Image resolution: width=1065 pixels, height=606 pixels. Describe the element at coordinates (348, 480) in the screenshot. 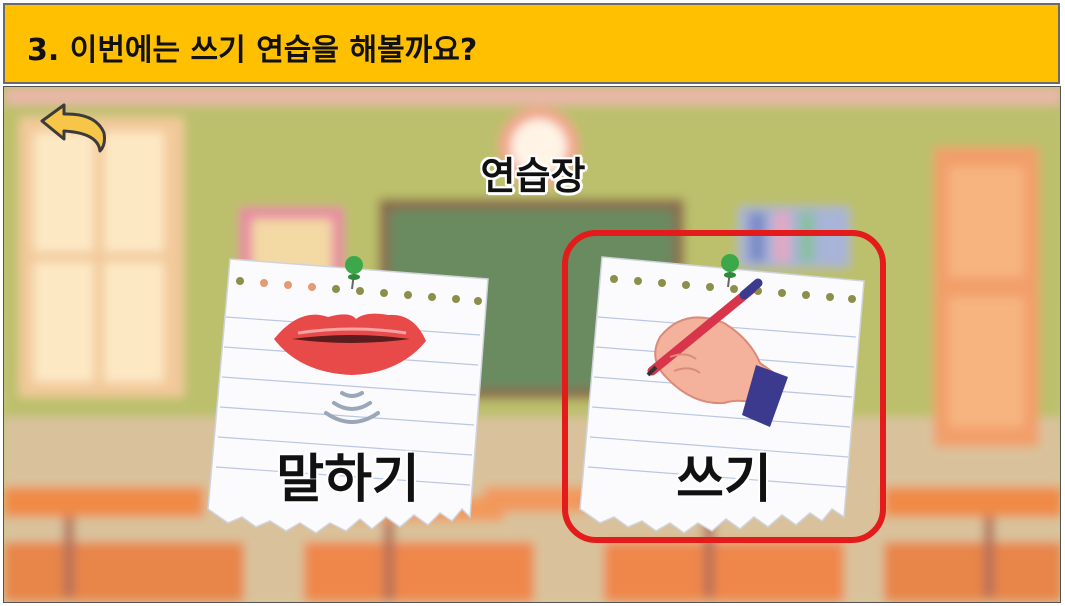

I see `speaking-label: 말하기` at that location.